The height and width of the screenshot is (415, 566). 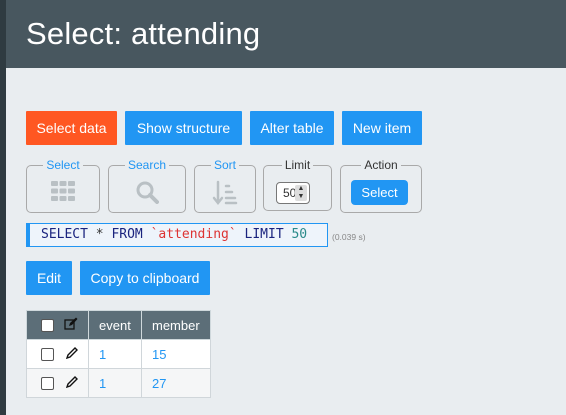 I want to click on search-icon, so click(x=147, y=194).